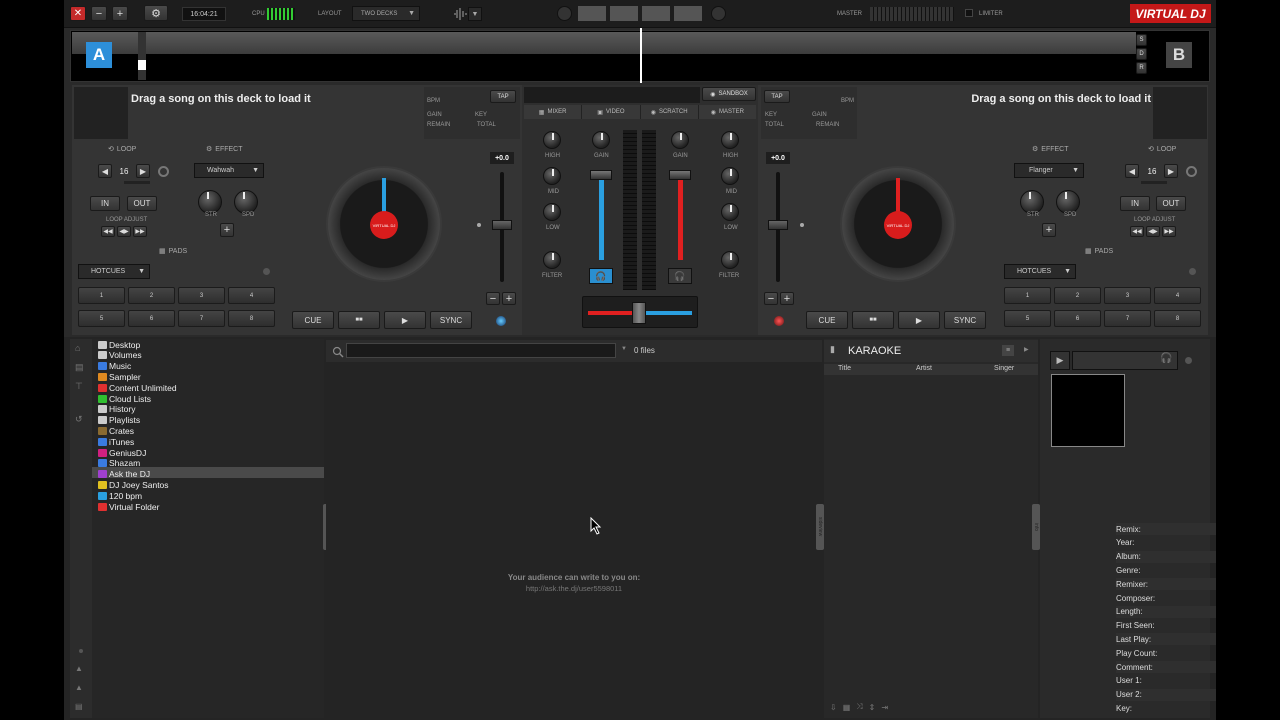  What do you see at coordinates (778, 225) in the screenshot?
I see `deck-b-pitch-slider` at bounding box center [778, 225].